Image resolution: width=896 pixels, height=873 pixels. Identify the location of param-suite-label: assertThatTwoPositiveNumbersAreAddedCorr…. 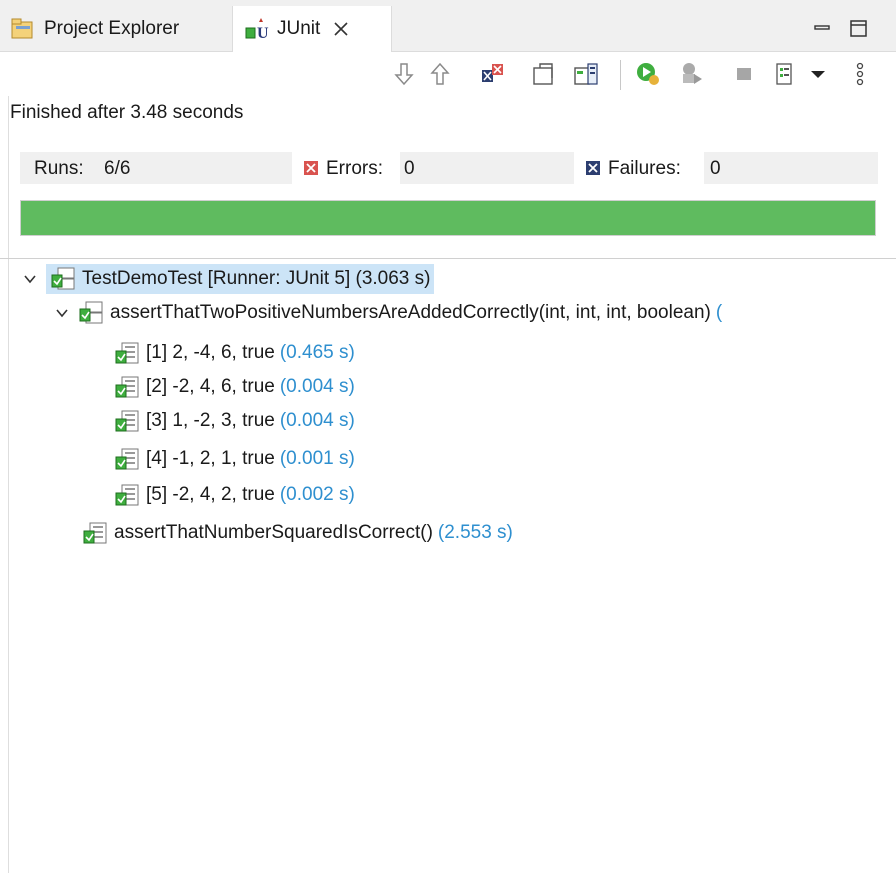
(410, 312).